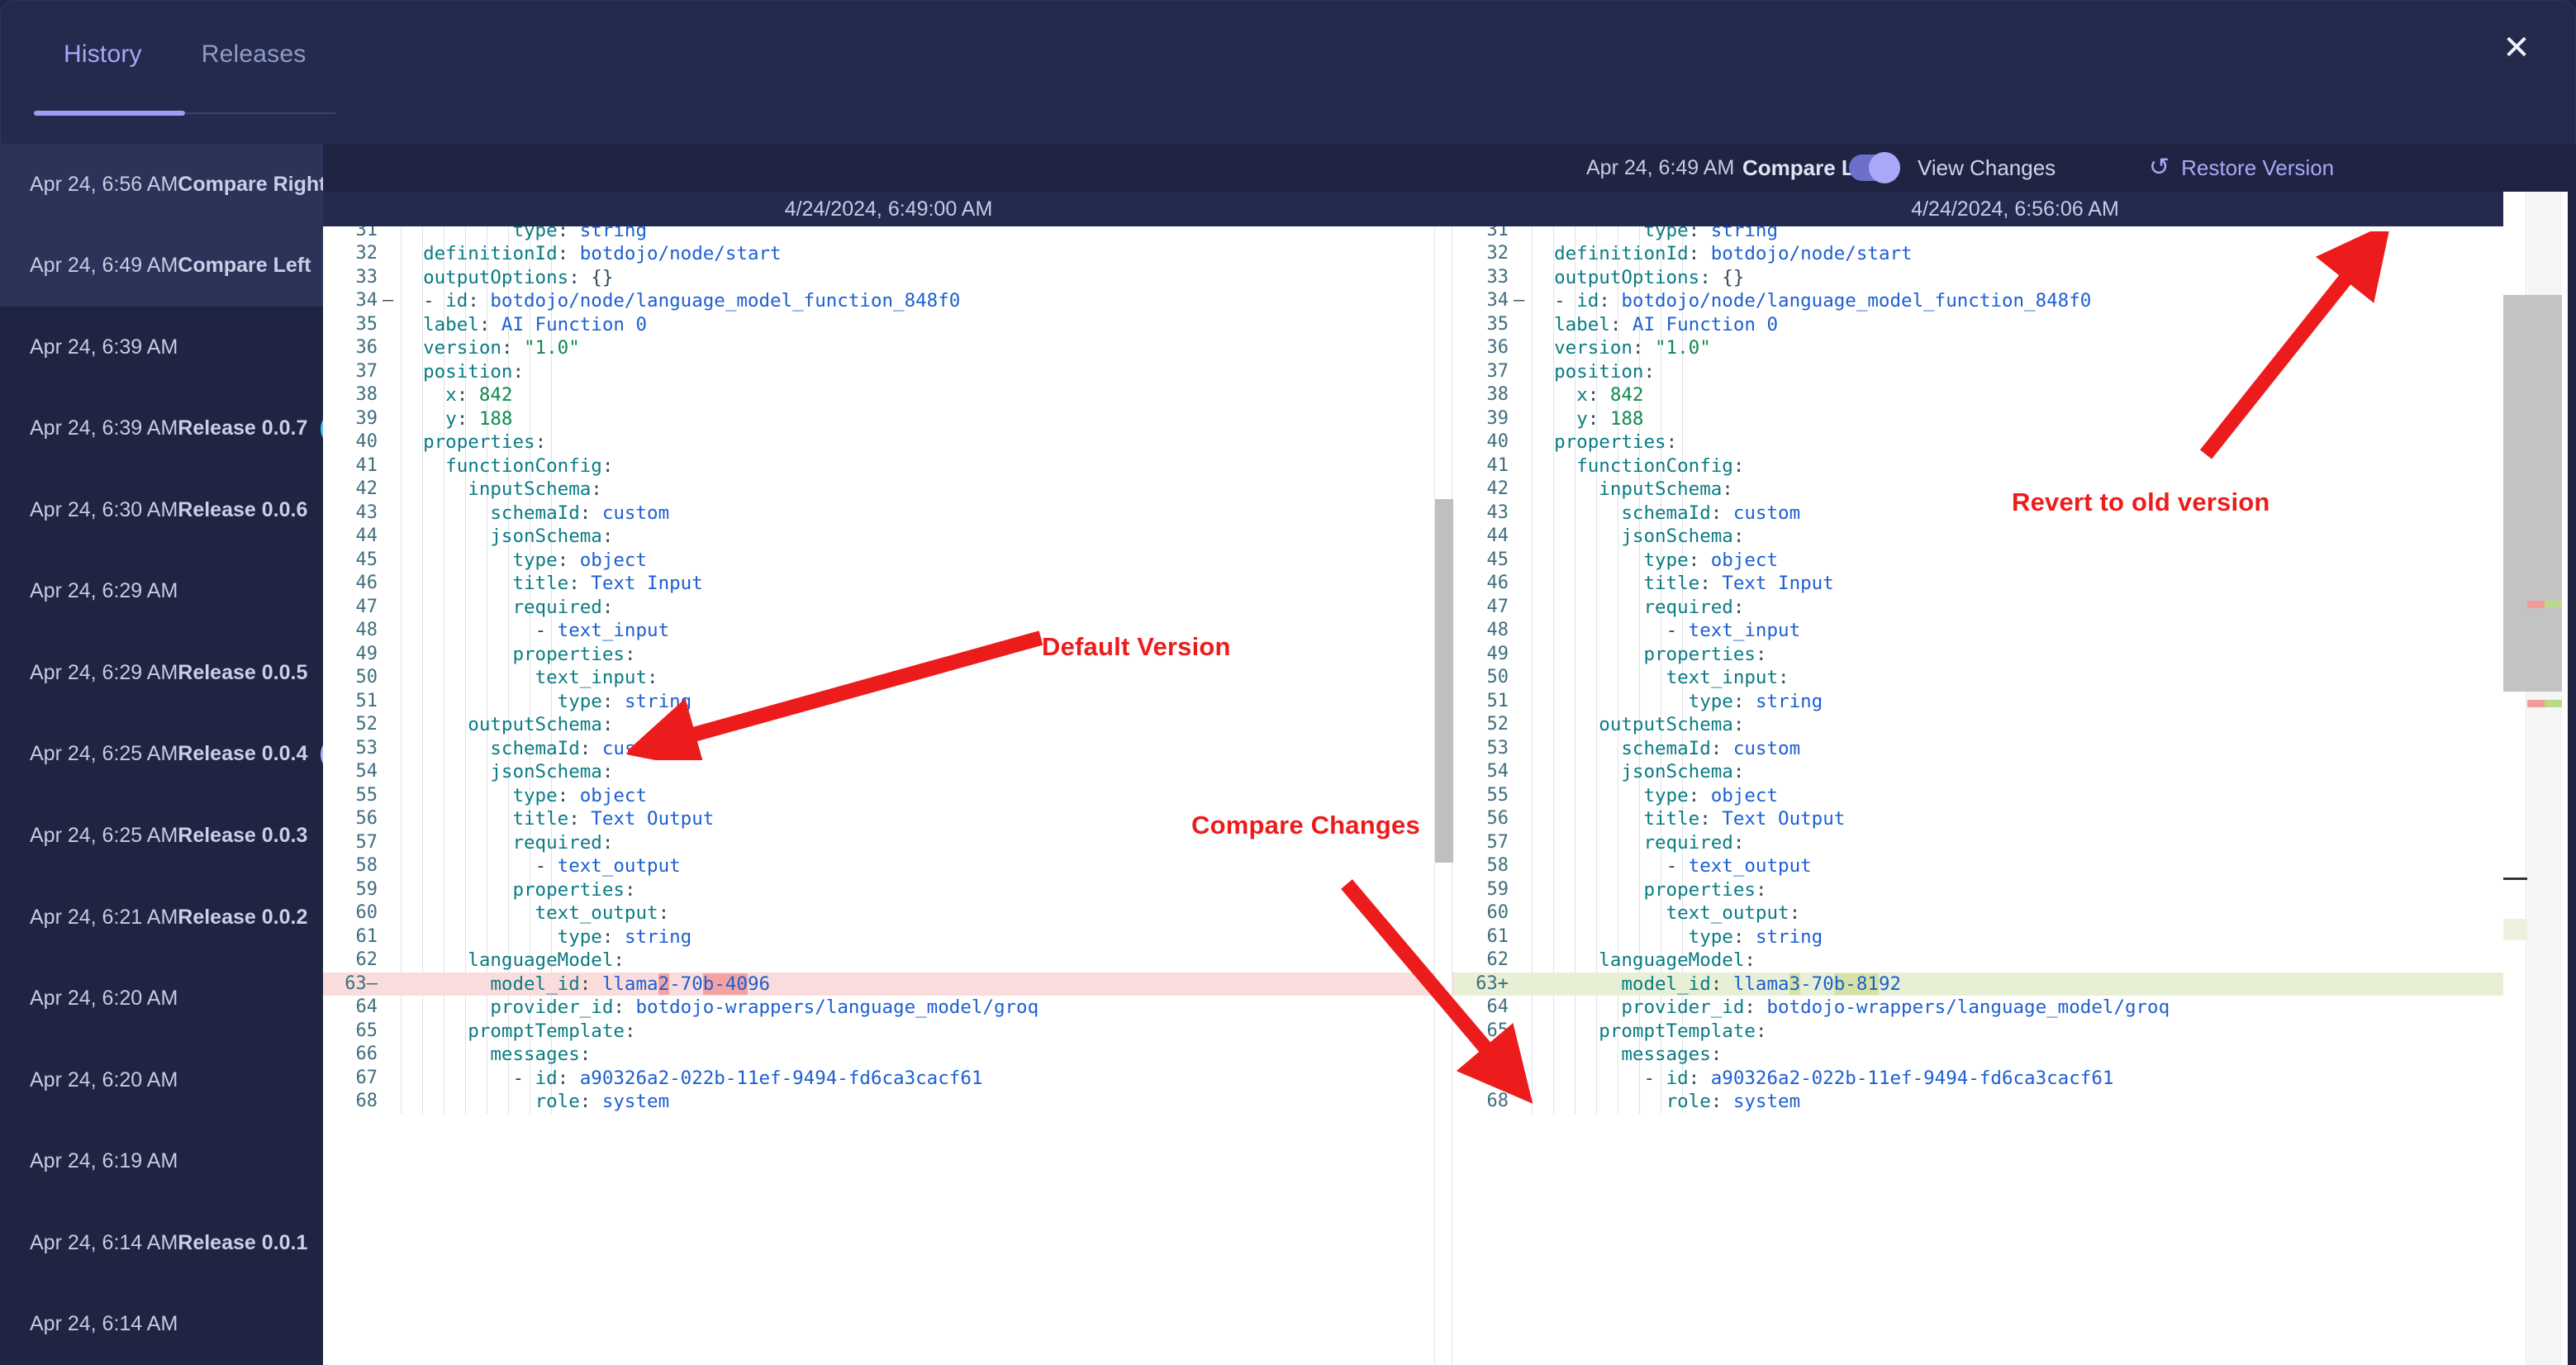  Describe the element at coordinates (254, 66) in the screenshot. I see `tab-releases: Releases` at that location.